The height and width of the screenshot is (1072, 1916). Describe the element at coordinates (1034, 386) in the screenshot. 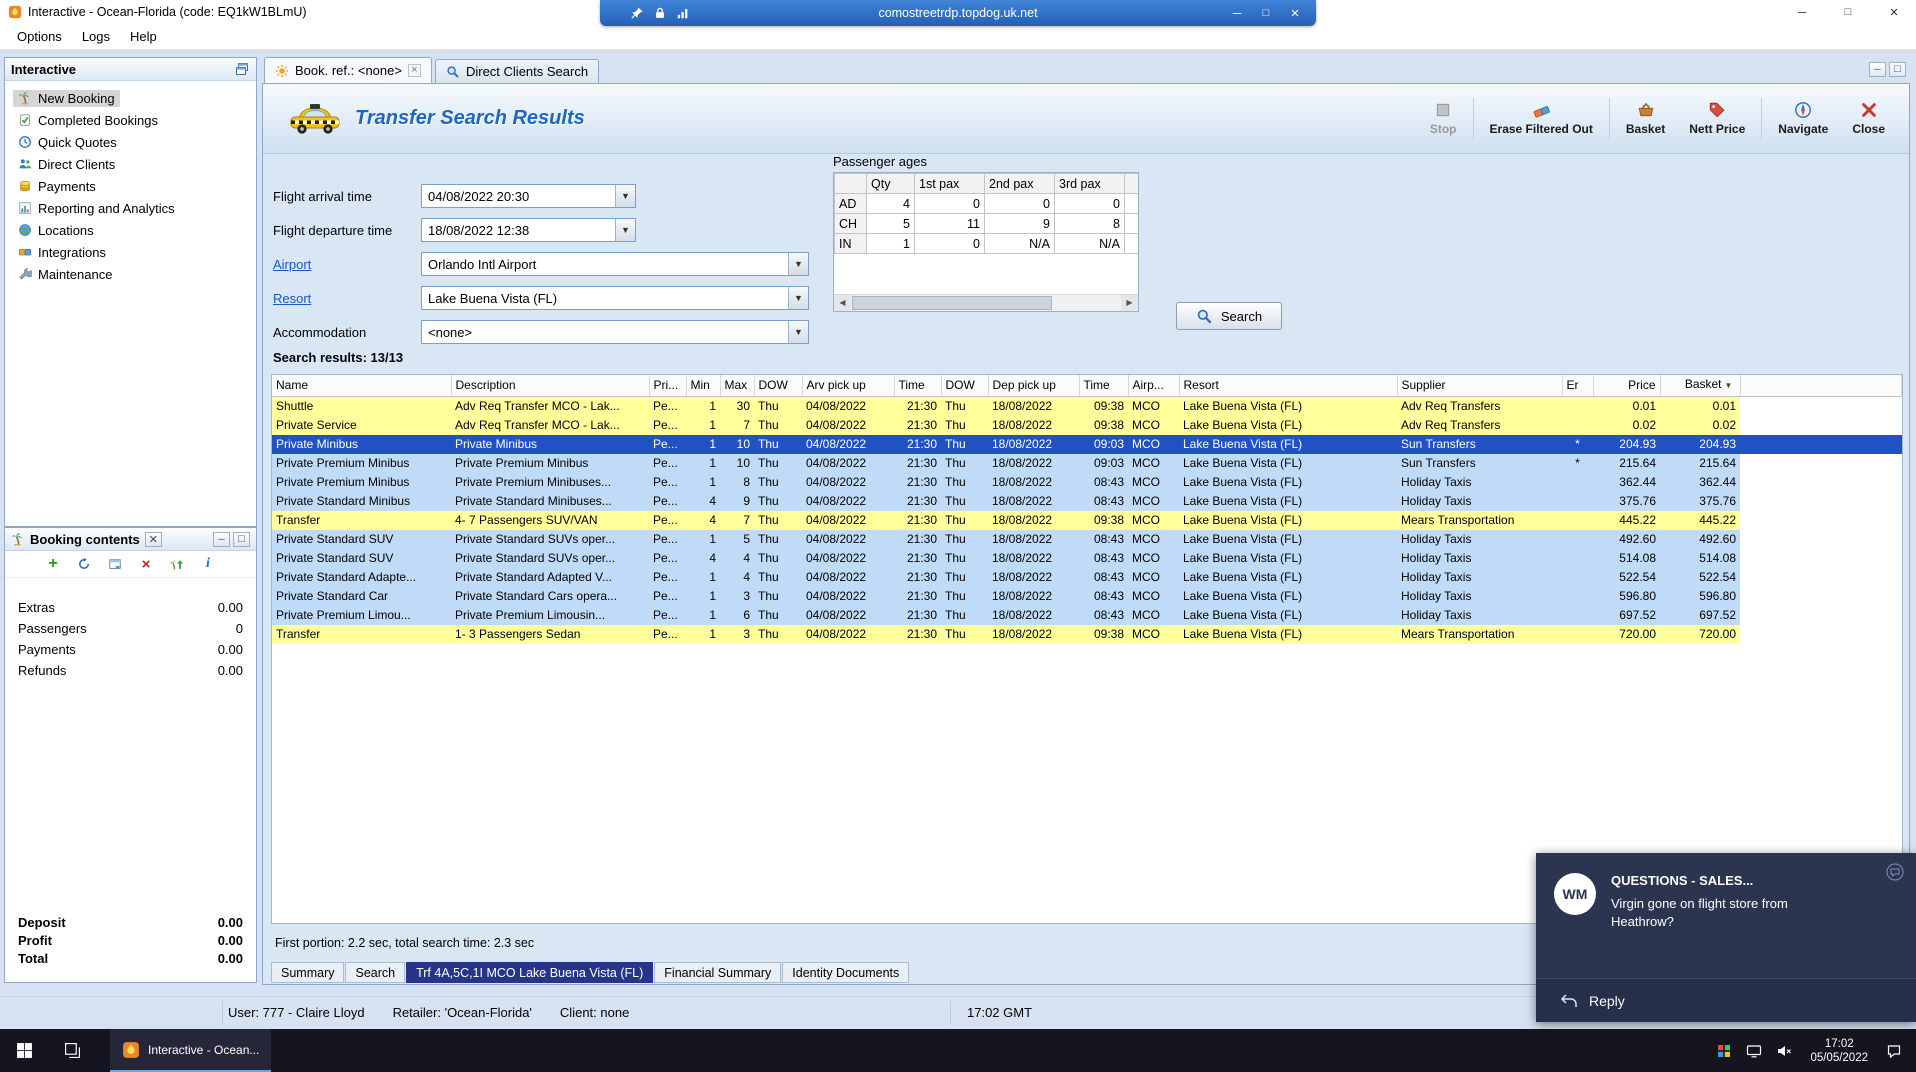

I see `column-header-dep-pick-up: Dep pick up` at that location.